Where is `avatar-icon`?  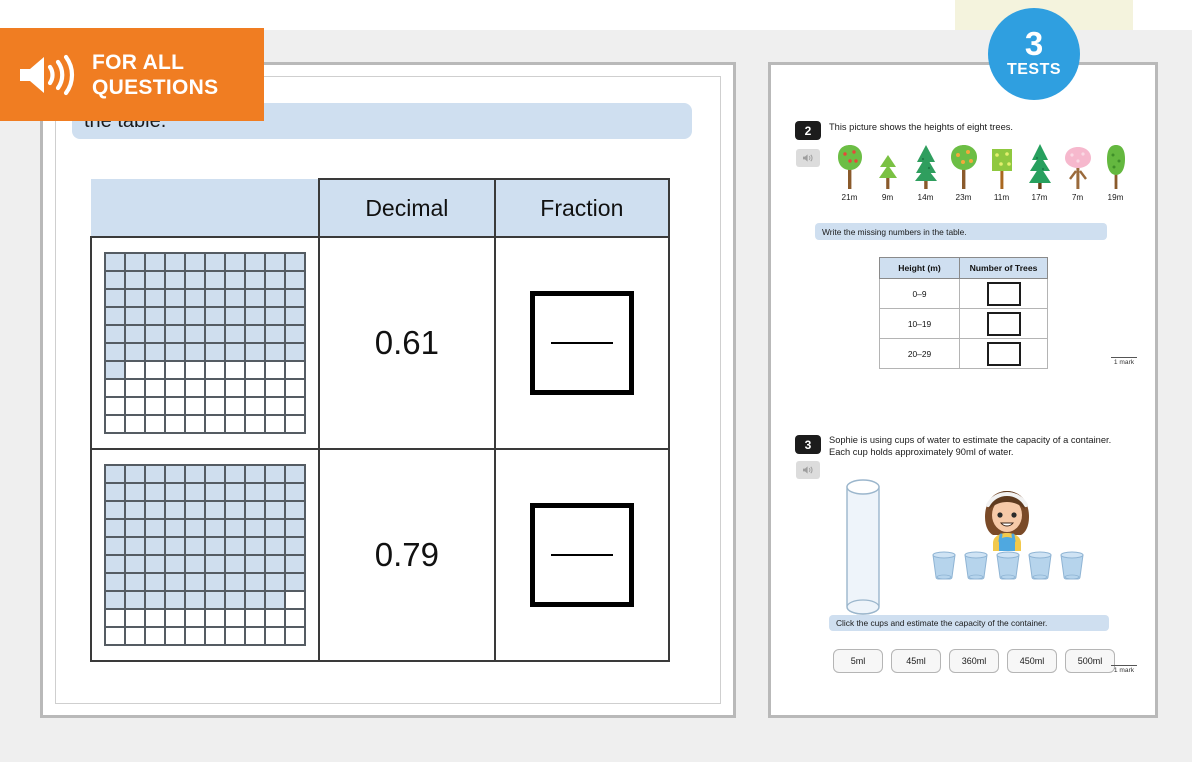 avatar-icon is located at coordinates (1007, 521).